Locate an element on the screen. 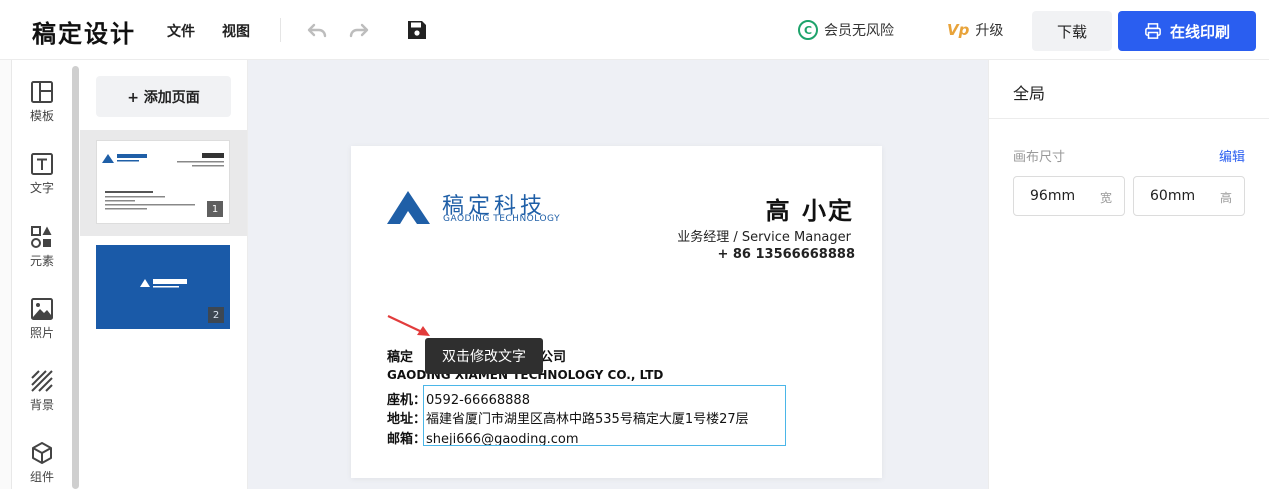 The image size is (1269, 489). page-number-badge: 2 is located at coordinates (216, 315).